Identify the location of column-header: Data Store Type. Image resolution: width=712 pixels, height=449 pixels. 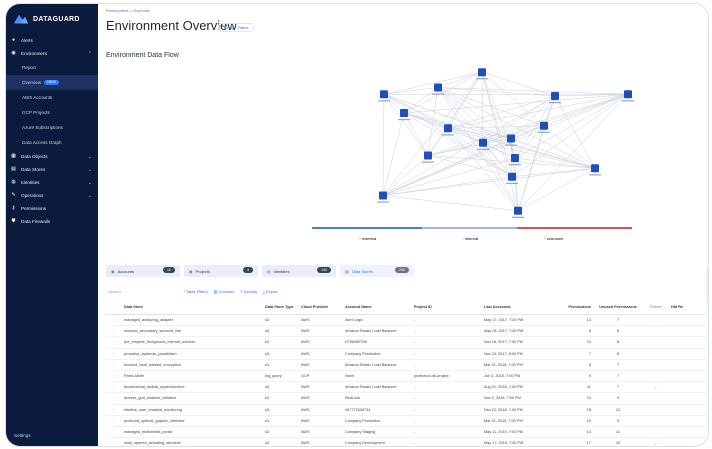
(283, 307).